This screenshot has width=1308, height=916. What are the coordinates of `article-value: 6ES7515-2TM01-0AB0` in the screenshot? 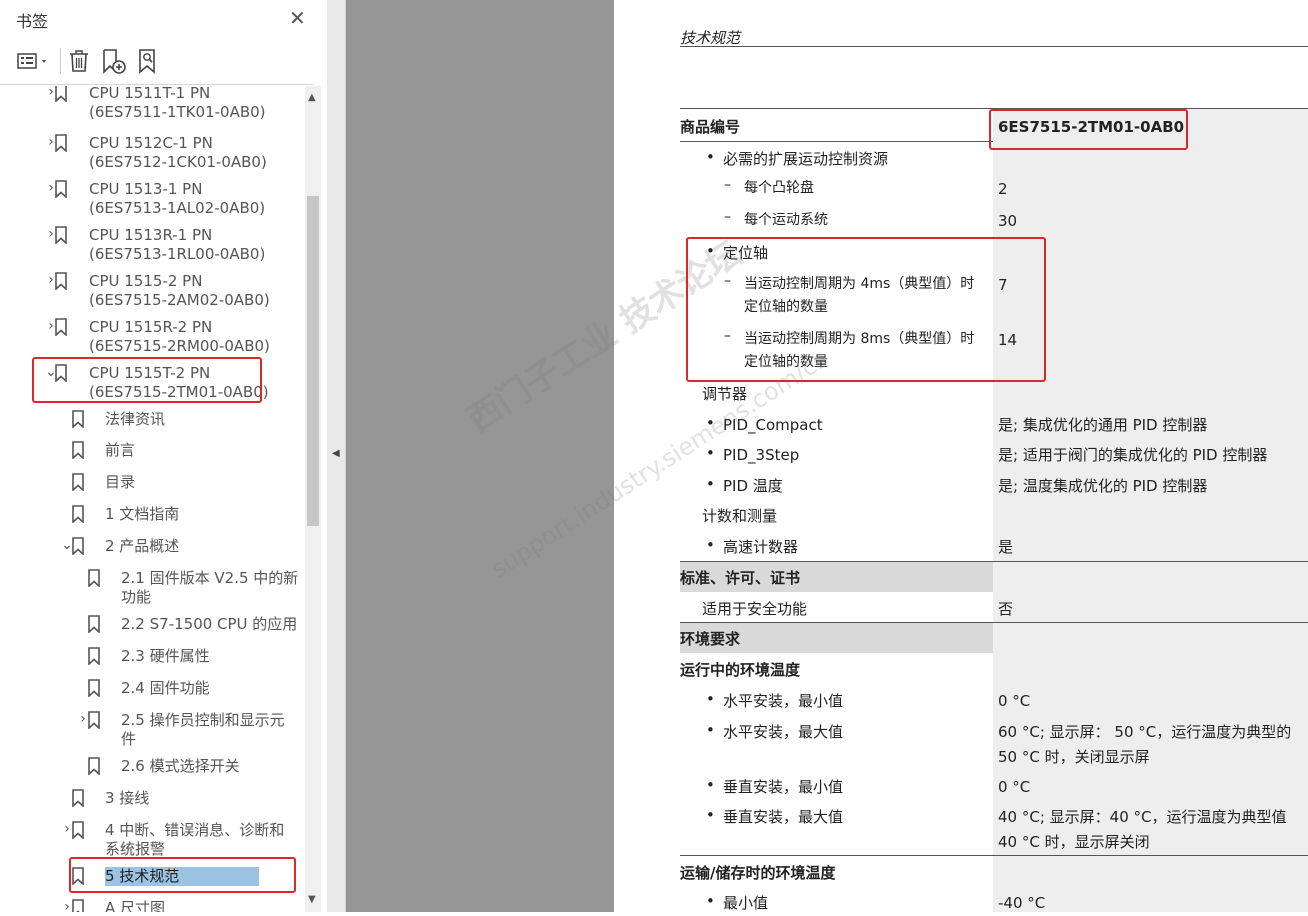 It's located at (1091, 127).